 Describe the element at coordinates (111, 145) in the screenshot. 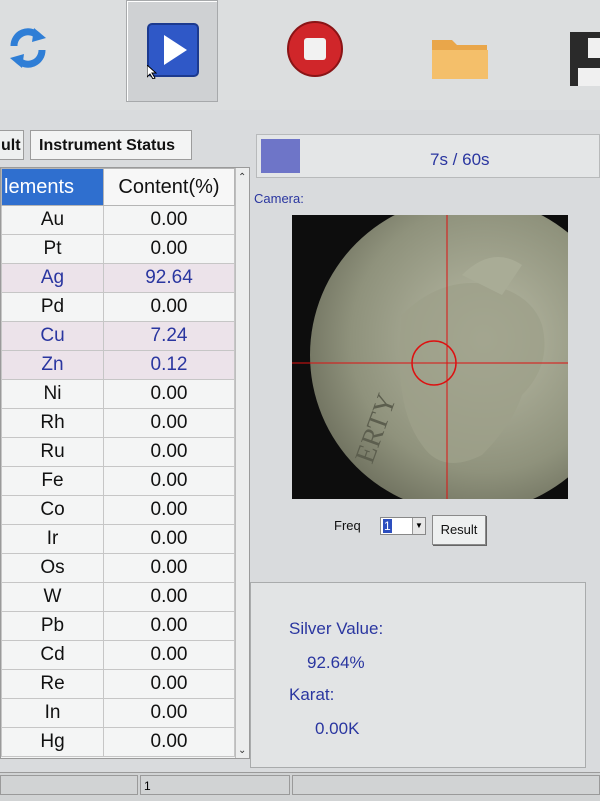

I see `tab-instrument-status: Instrument Status` at that location.